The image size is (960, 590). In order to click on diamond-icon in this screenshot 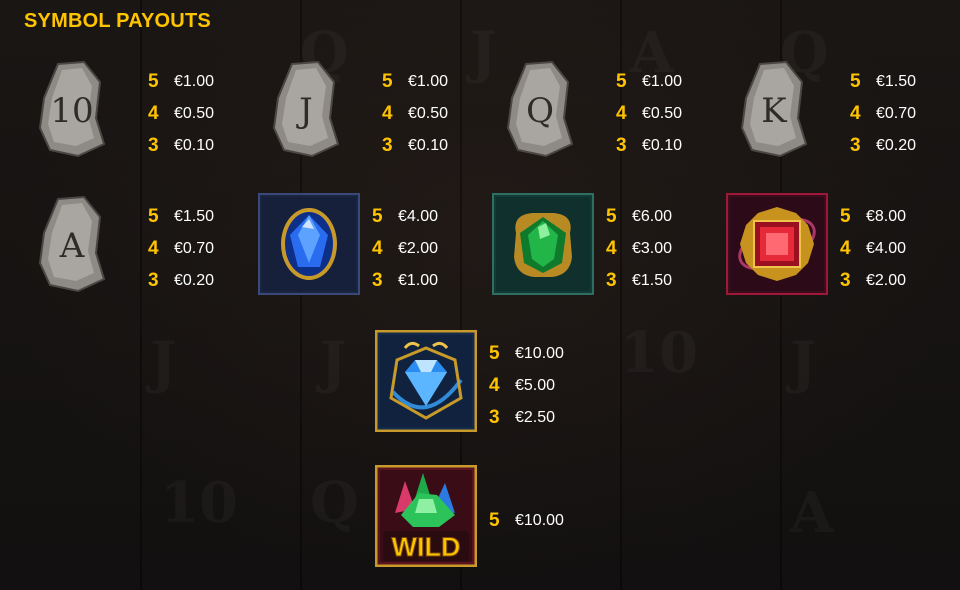, I will do `click(426, 381)`.